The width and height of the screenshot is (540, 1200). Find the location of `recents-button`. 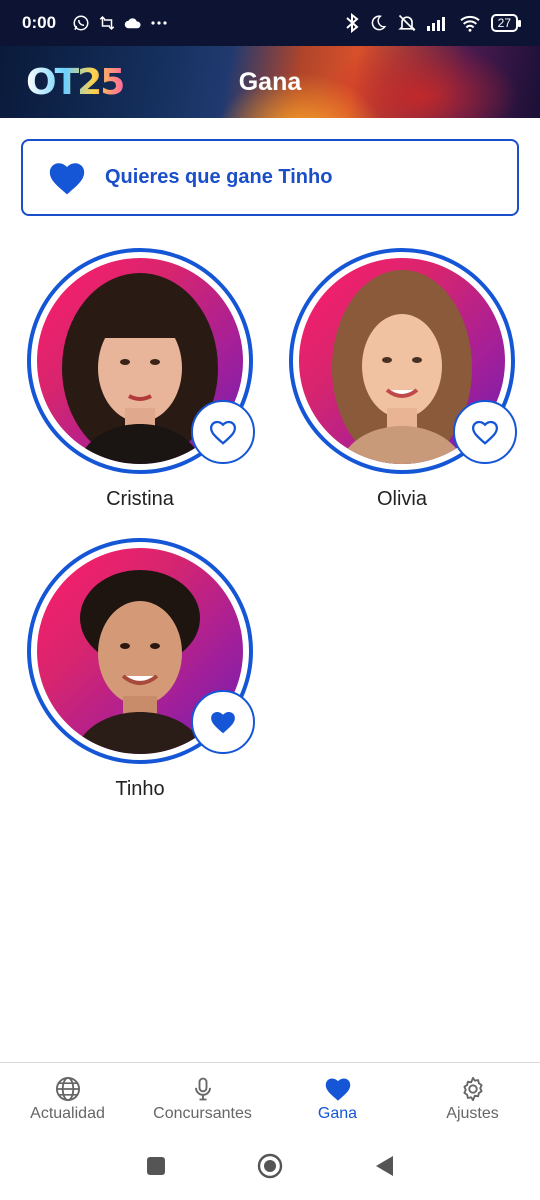

recents-button is located at coordinates (156, 1166).